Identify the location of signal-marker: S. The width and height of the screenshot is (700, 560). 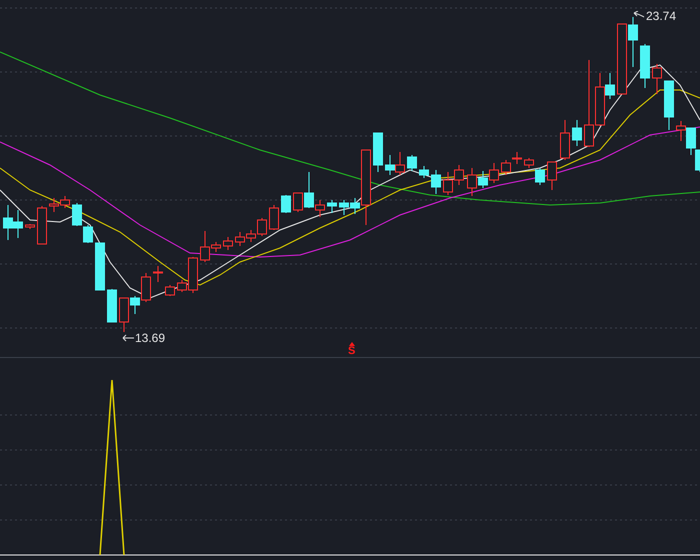
(352, 351).